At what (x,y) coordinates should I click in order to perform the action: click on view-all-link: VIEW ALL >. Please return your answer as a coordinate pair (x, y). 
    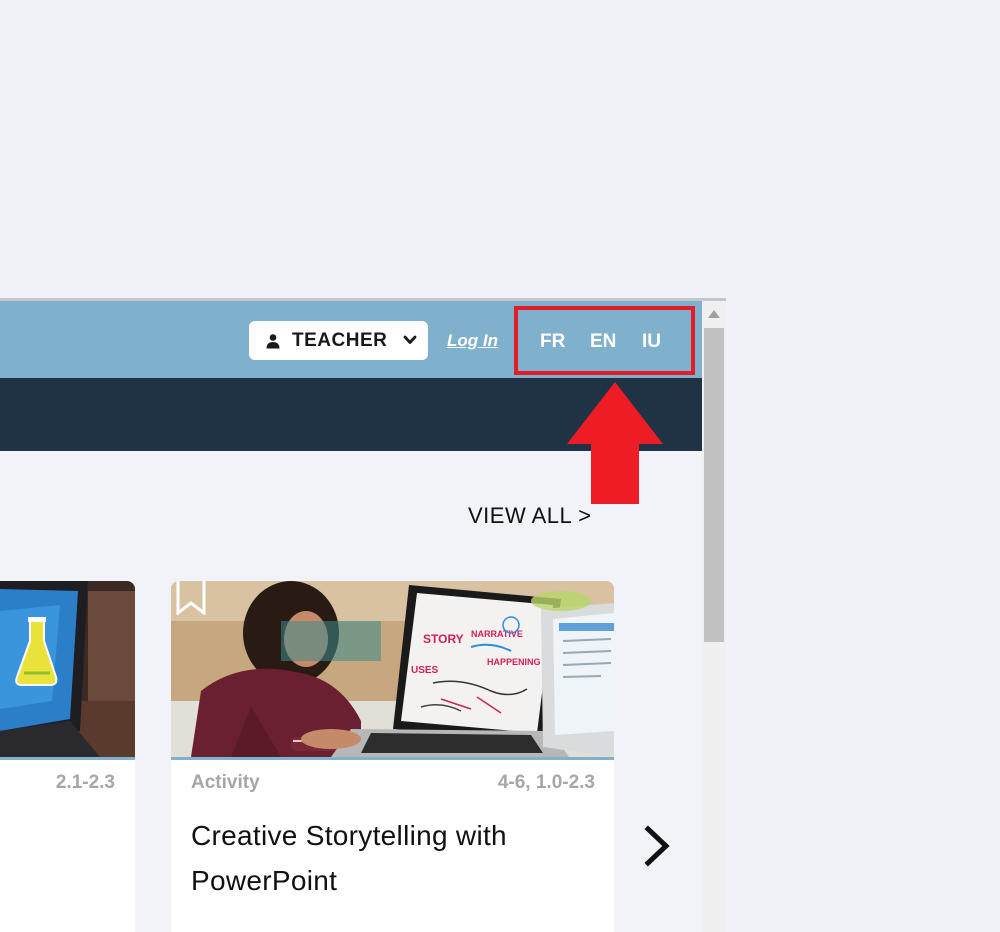
    Looking at the image, I should click on (529, 516).